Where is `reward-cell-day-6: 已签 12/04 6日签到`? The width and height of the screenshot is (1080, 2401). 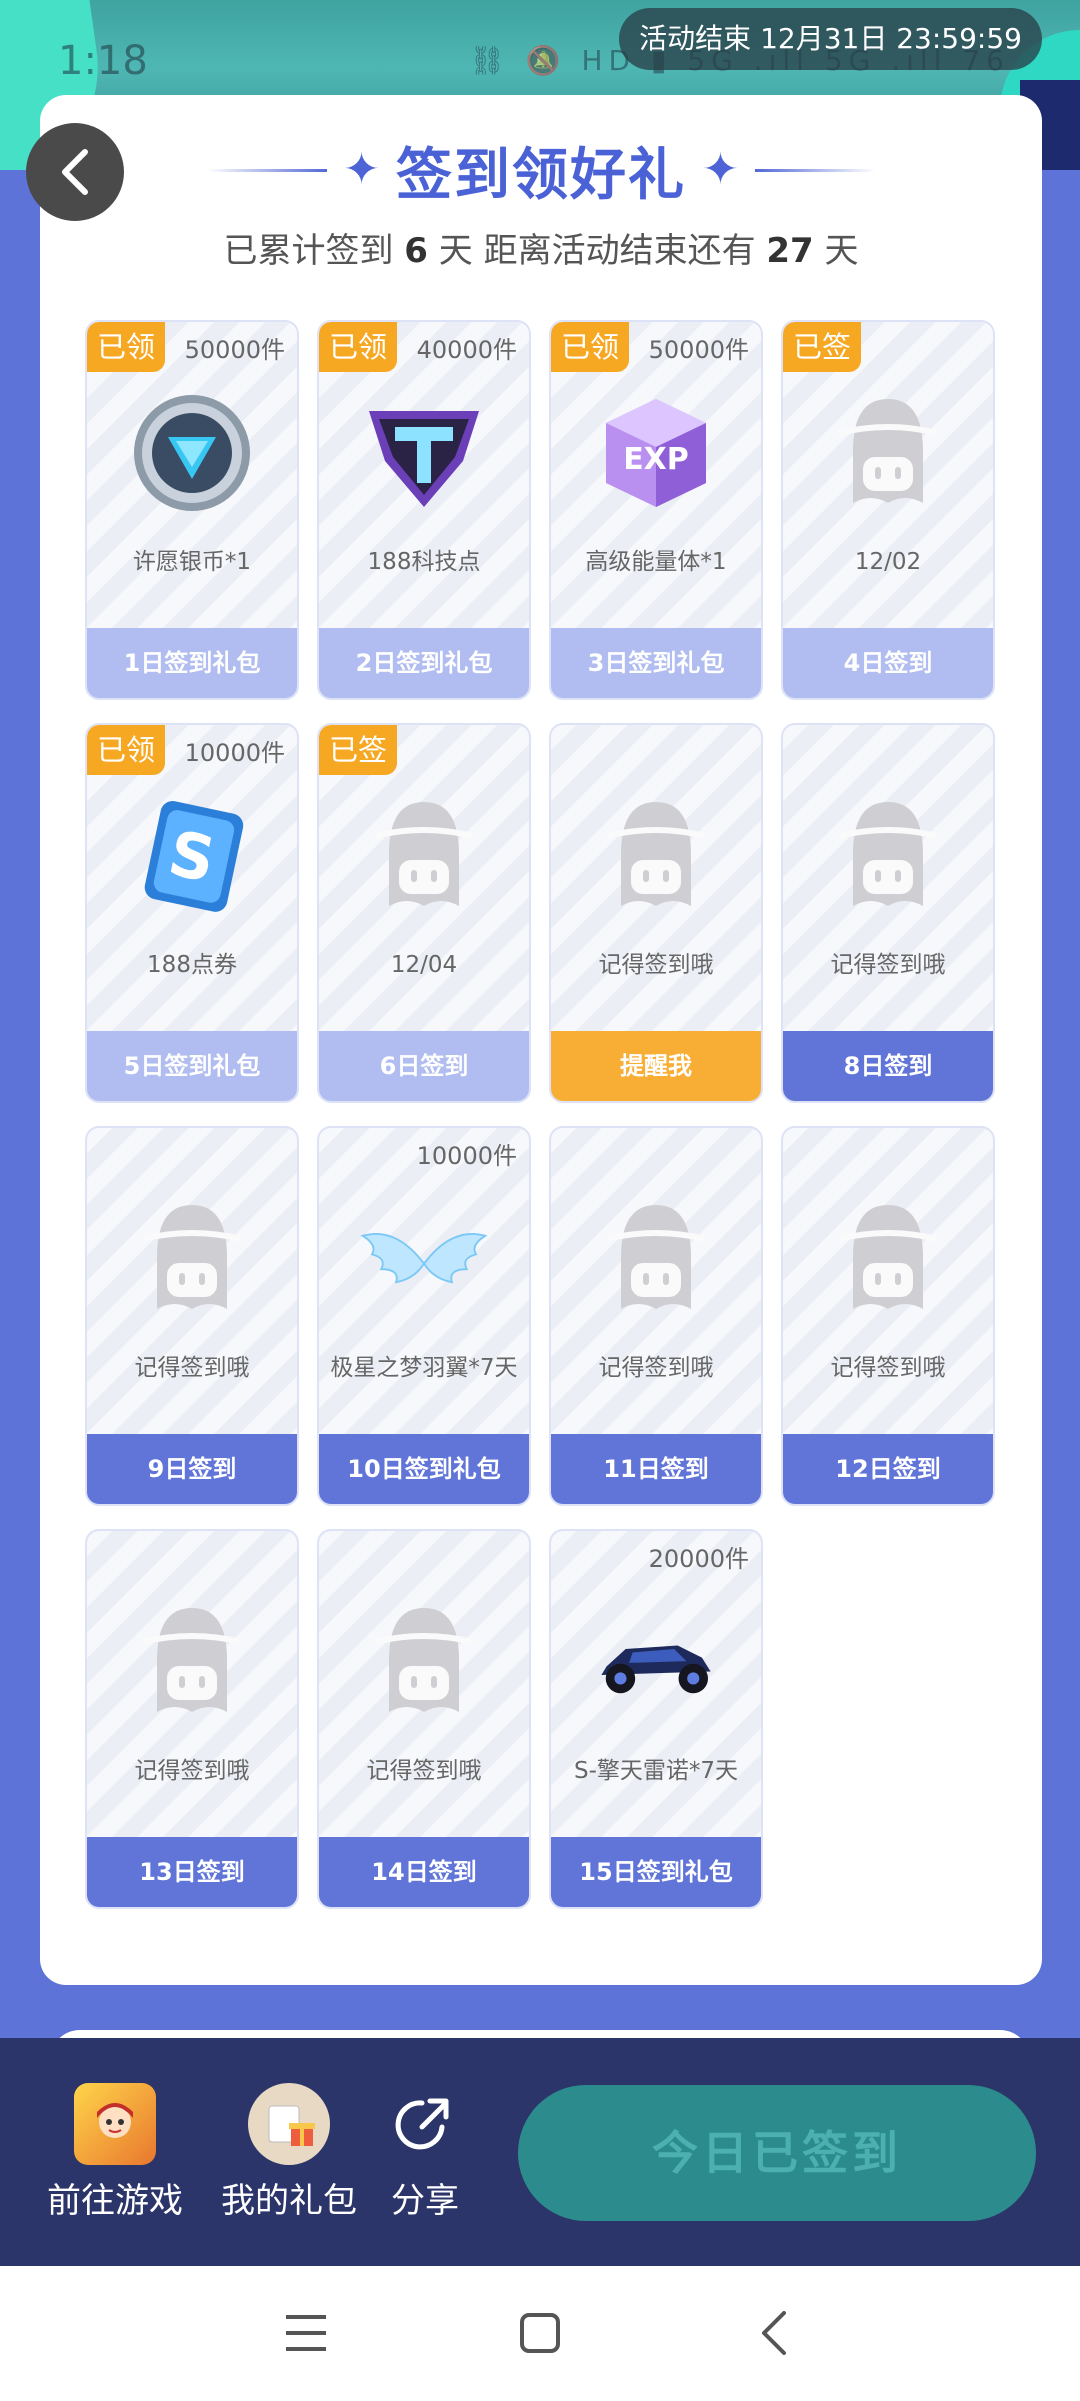
reward-cell-day-6: 已签 12/04 6日签到 is located at coordinates (424, 913).